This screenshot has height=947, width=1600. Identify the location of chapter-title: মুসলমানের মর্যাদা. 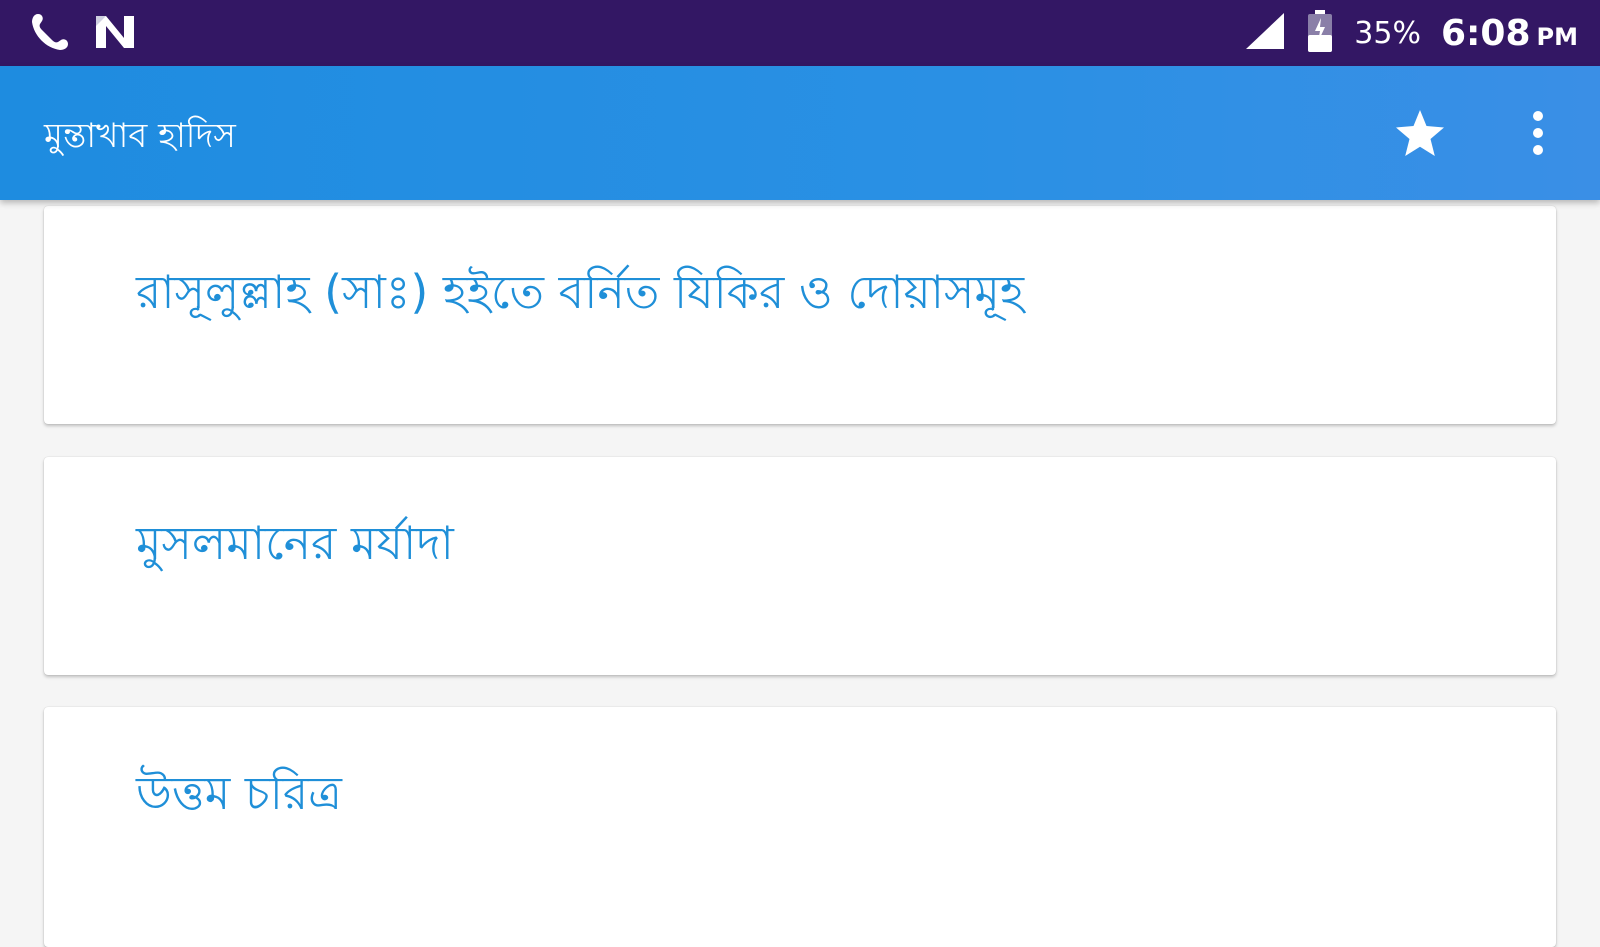
(295, 543).